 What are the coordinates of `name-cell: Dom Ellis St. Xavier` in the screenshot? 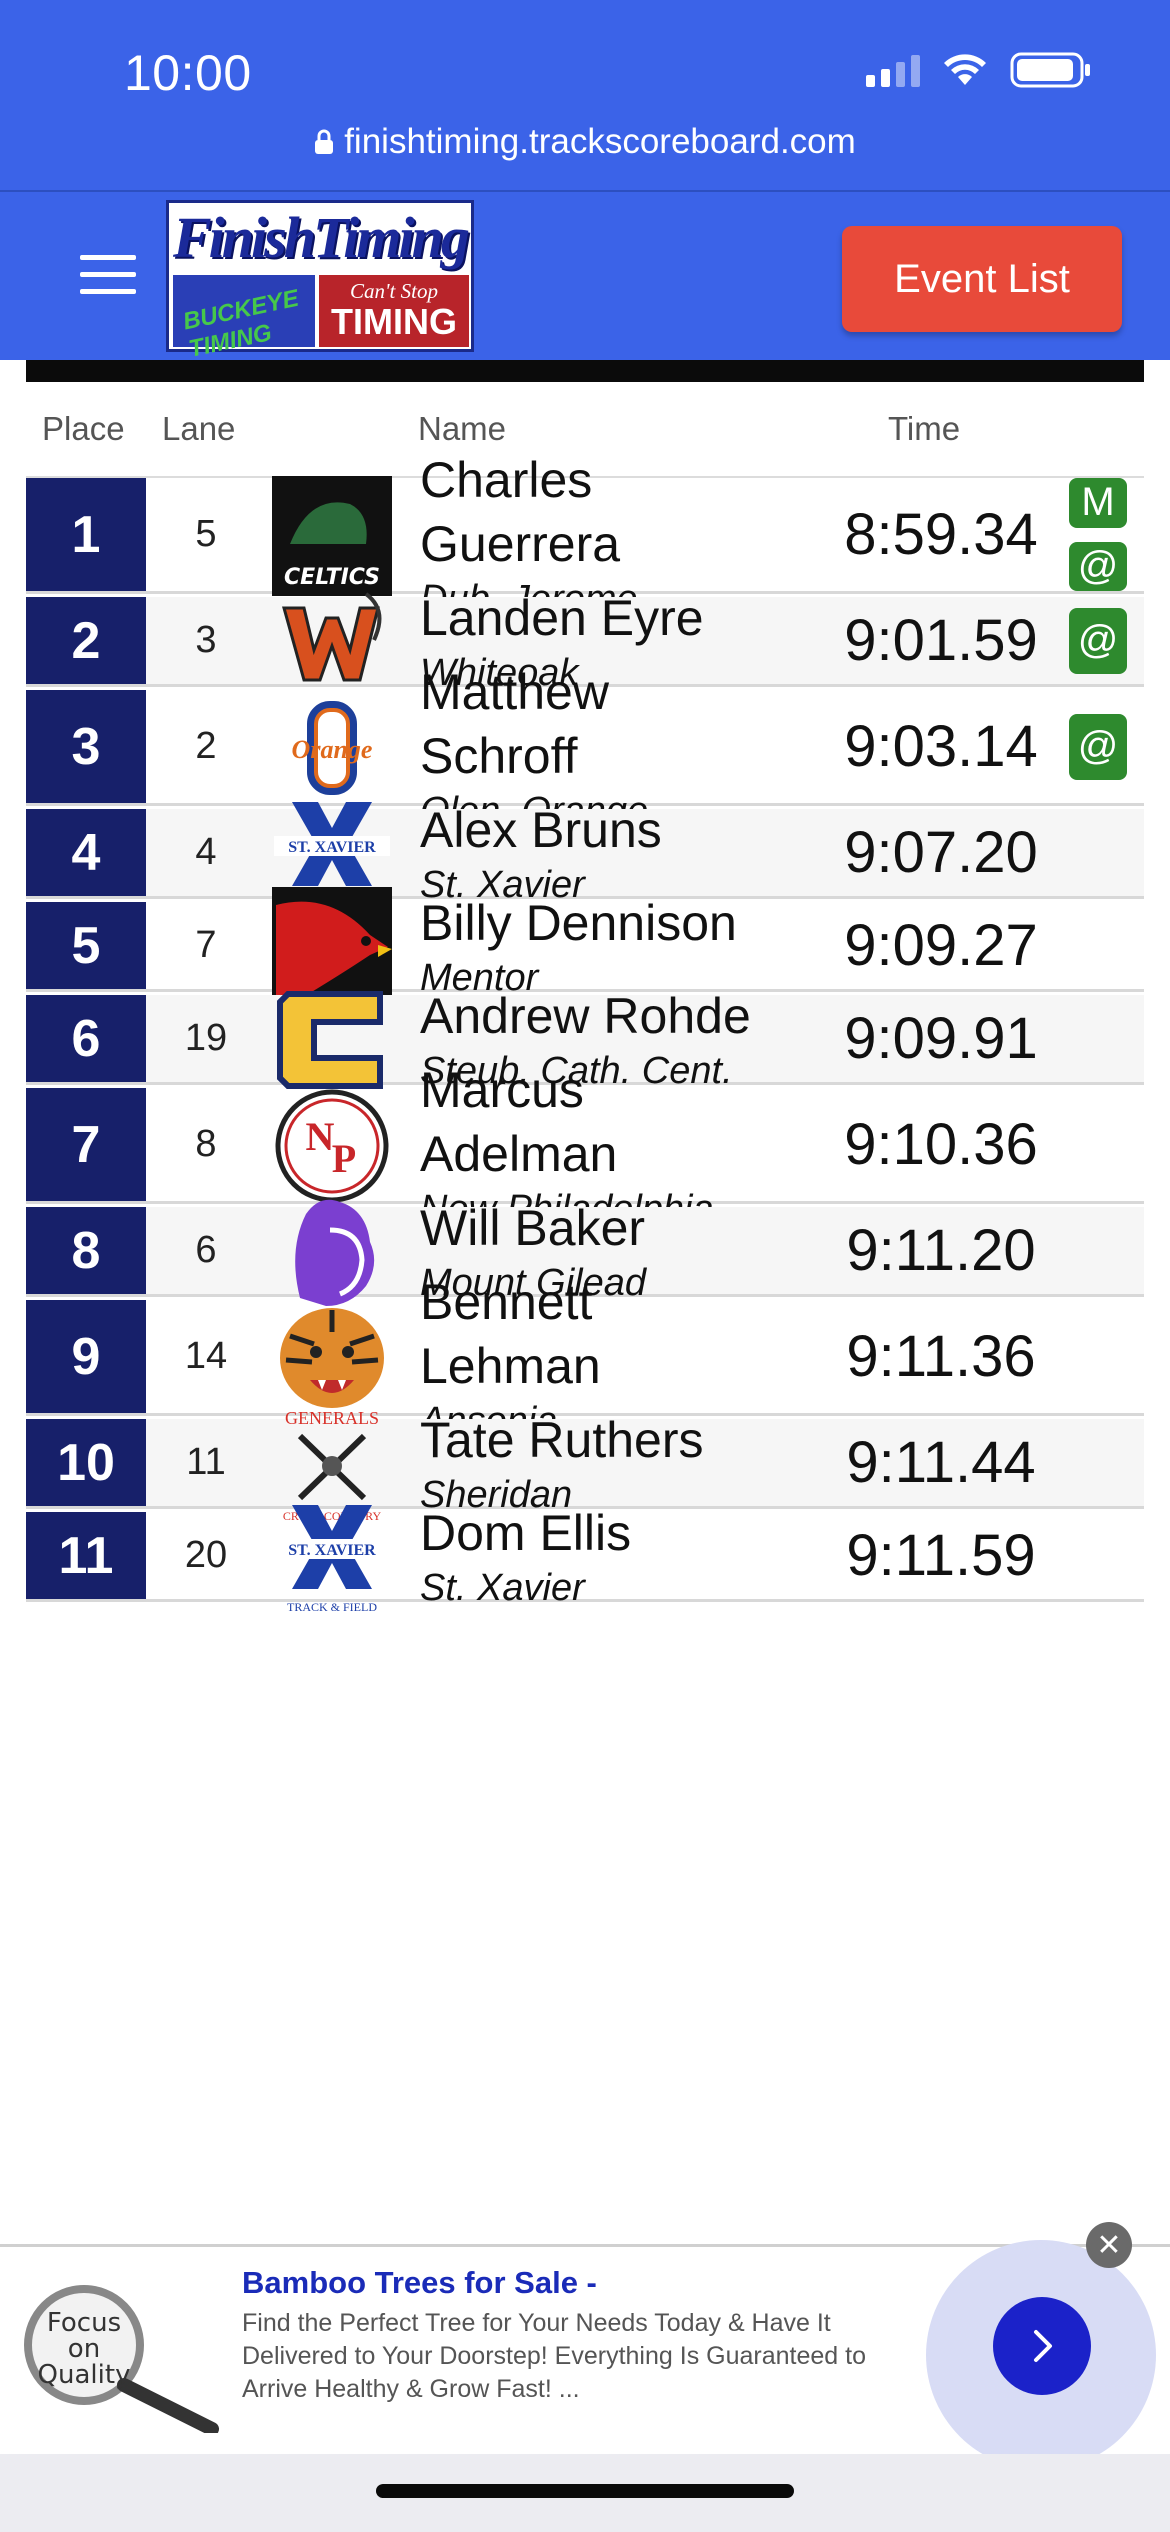 It's located at (630, 1557).